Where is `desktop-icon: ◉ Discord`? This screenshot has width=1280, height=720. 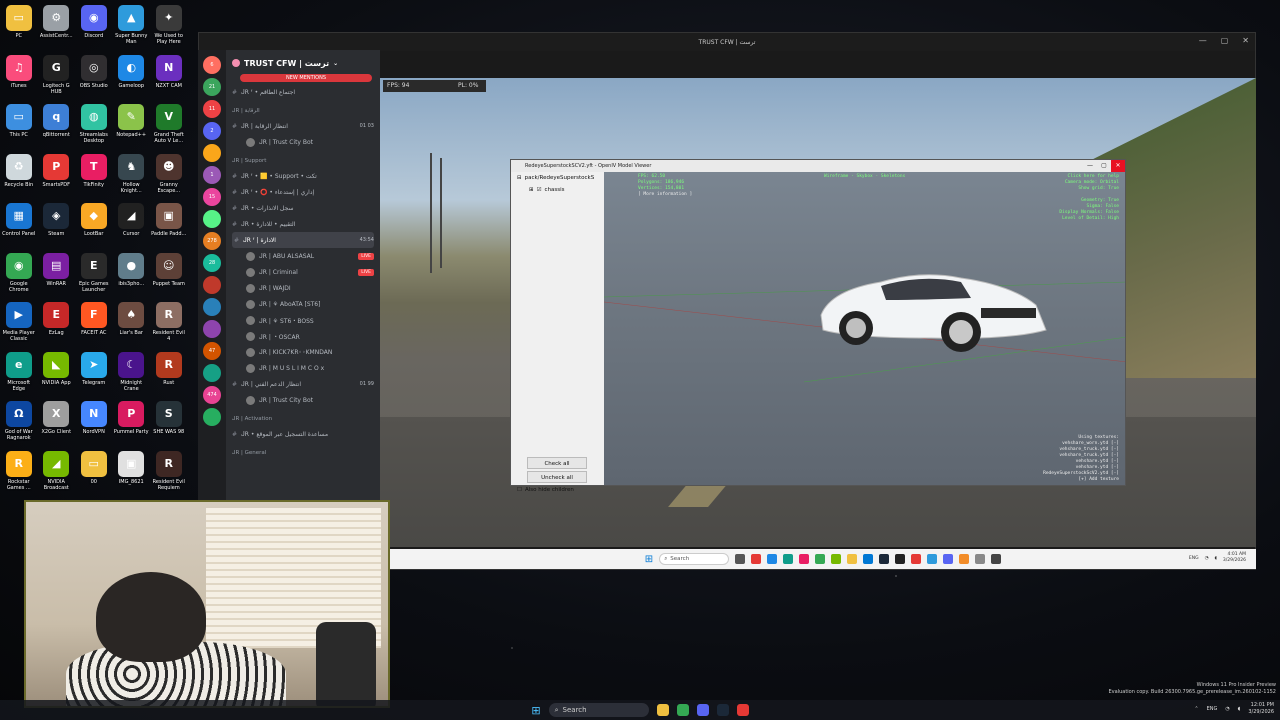
desktop-icon: ◉ Discord is located at coordinates (94, 27).